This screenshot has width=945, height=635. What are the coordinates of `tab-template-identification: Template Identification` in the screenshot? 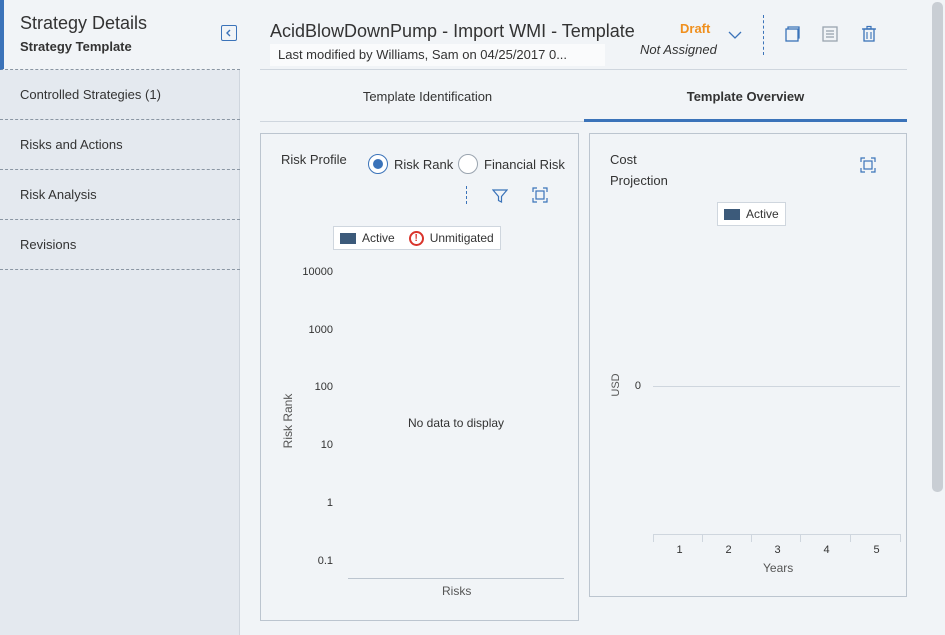 It's located at (427, 97).